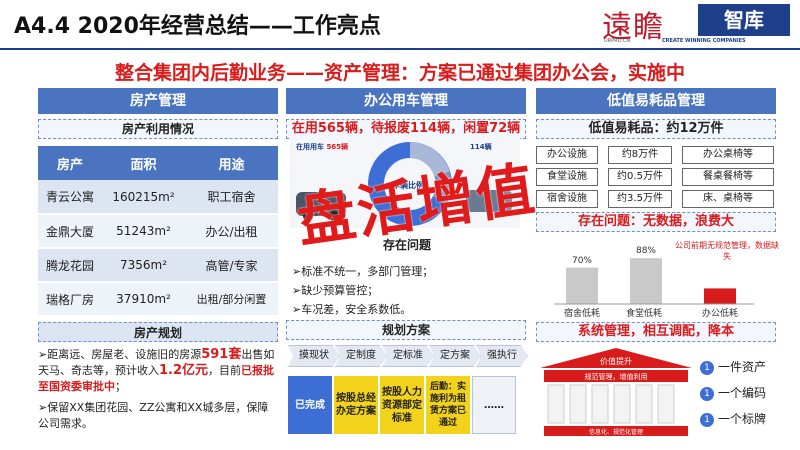 Image resolution: width=800 pixels, height=450 pixels. I want to click on problem-text: 缺少预算管控；, so click(340, 290).